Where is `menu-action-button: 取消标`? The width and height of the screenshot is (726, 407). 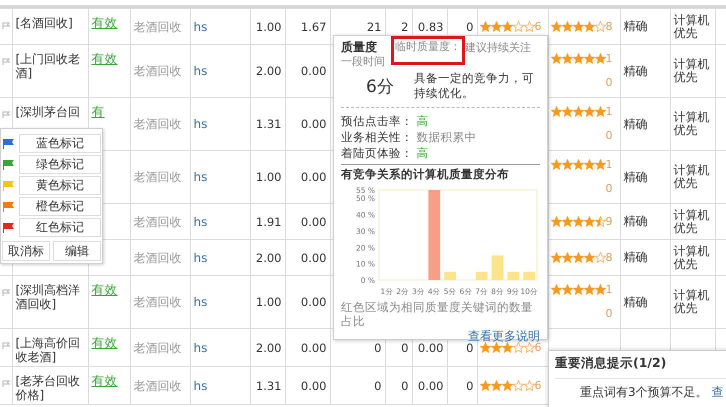 menu-action-button: 取消标 is located at coordinates (26, 251).